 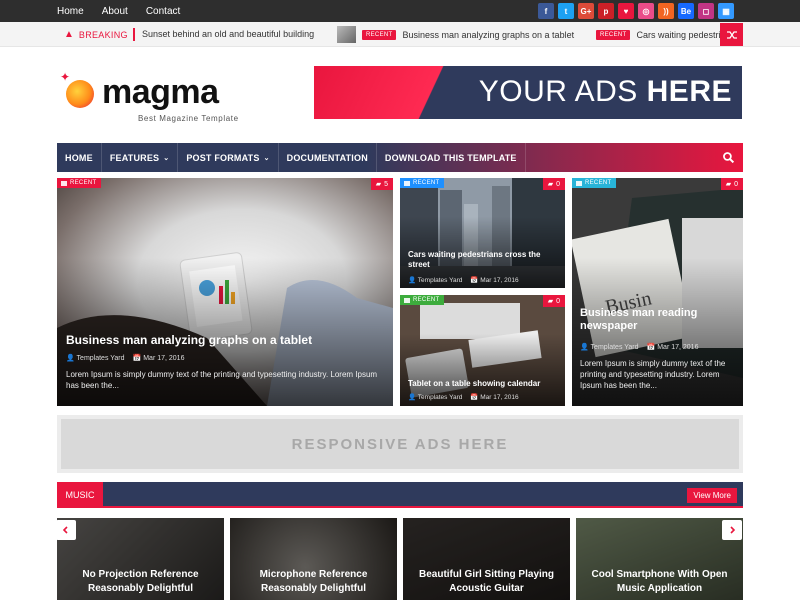 What do you see at coordinates (381, 184) in the screenshot?
I see `comment-count: ▰ 5` at bounding box center [381, 184].